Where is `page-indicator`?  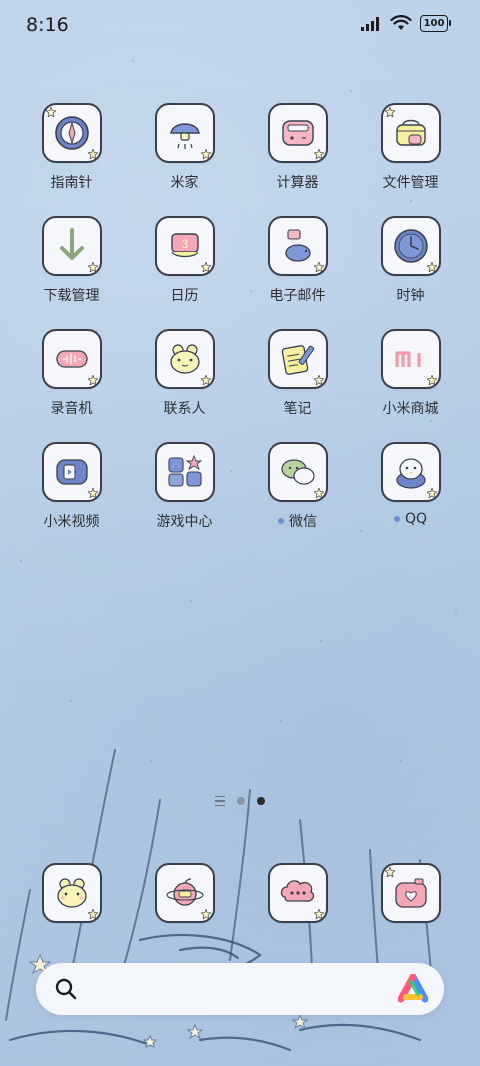
page-indicator is located at coordinates (240, 801).